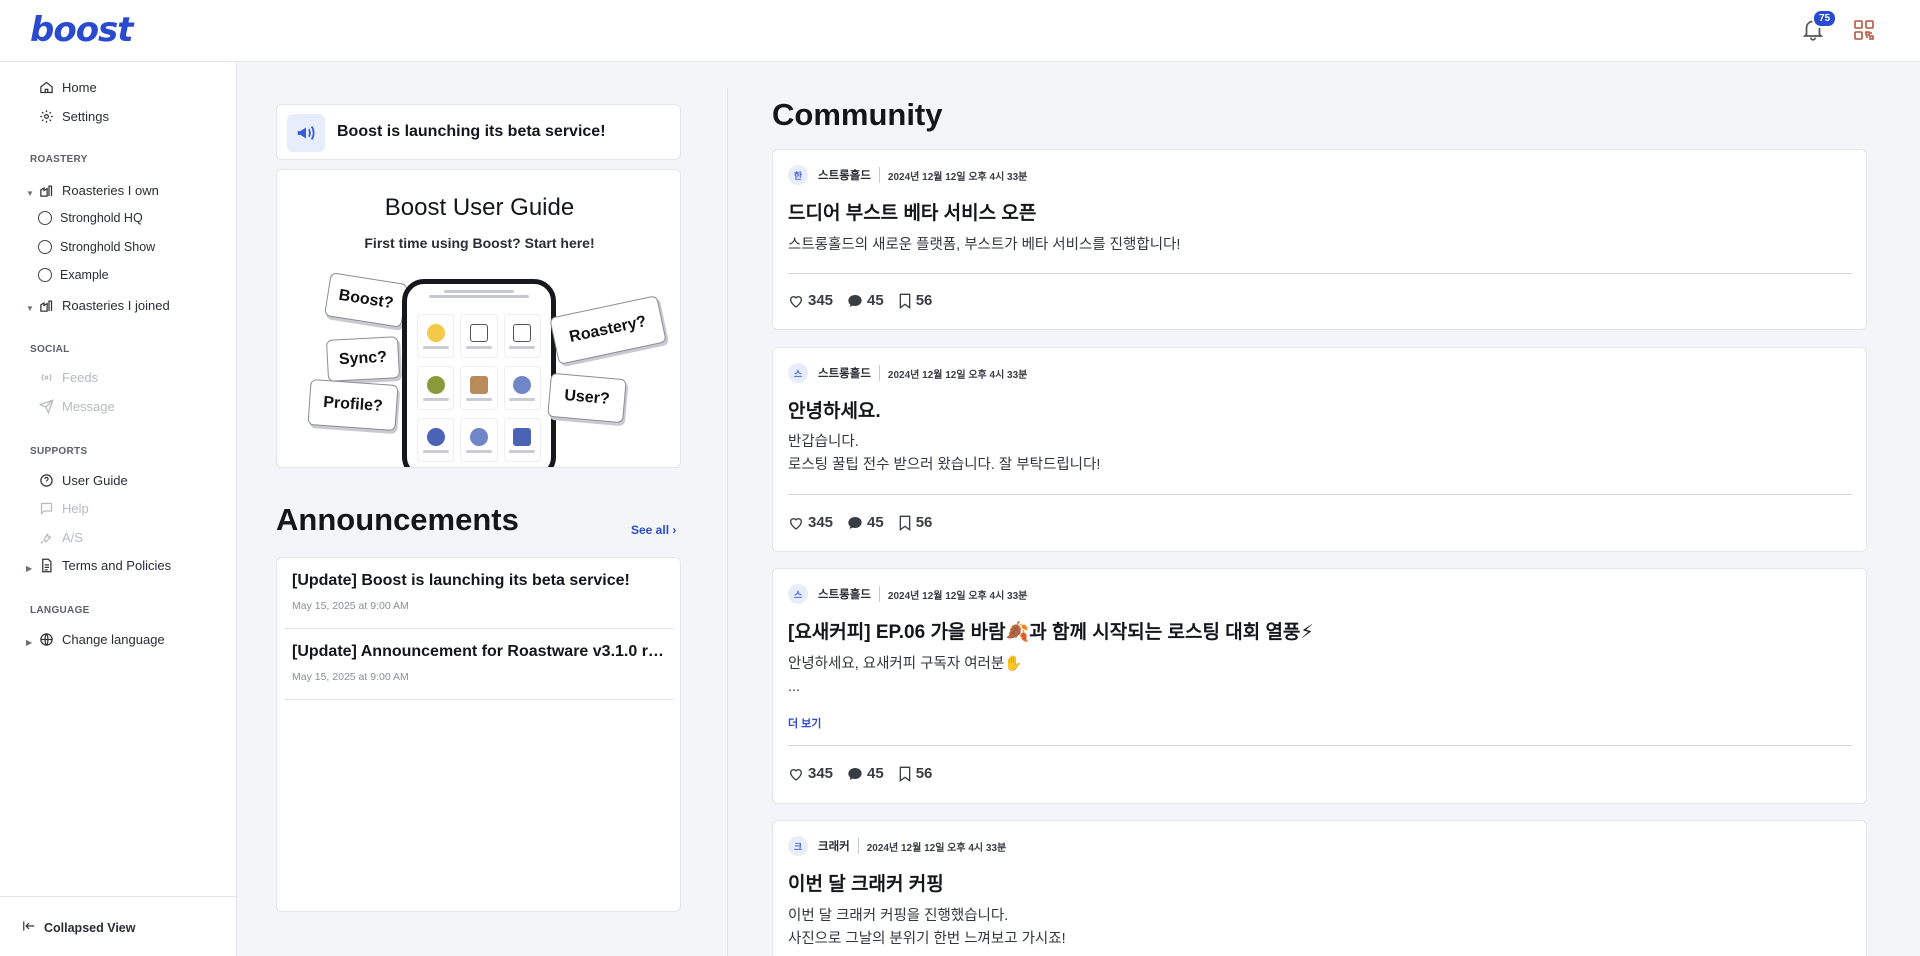 Image resolution: width=1920 pixels, height=956 pixels. What do you see at coordinates (363, 359) in the screenshot?
I see `guide-tag: Sync?` at bounding box center [363, 359].